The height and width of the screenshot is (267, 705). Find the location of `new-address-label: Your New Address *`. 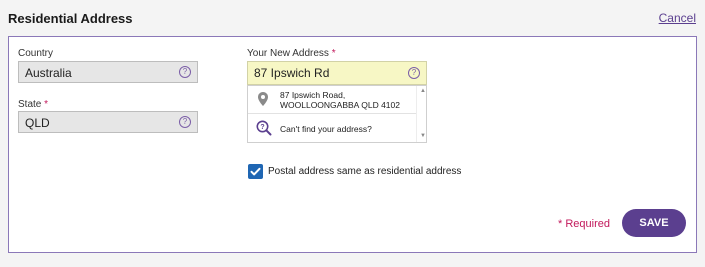

new-address-label: Your New Address * is located at coordinates (291, 53).